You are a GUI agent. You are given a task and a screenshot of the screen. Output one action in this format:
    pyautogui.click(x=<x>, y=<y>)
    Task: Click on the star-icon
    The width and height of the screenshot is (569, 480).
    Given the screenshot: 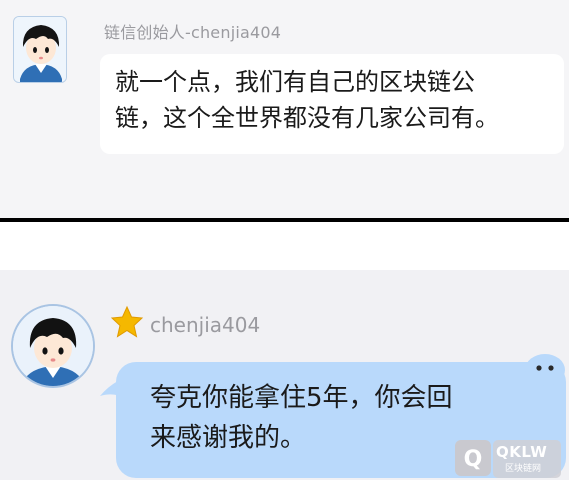 What is the action you would take?
    pyautogui.click(x=127, y=321)
    